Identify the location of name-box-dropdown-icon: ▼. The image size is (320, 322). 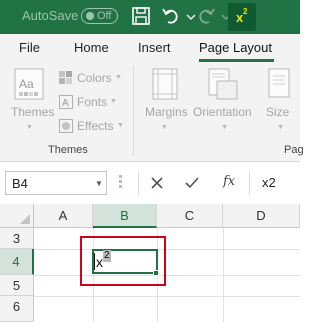
(99, 183).